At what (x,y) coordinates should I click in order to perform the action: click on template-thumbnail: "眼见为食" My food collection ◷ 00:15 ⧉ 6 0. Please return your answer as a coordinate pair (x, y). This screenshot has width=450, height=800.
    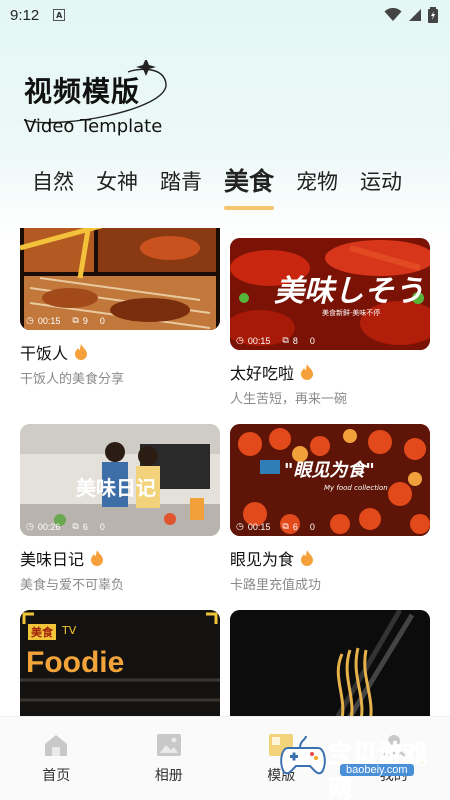
    Looking at the image, I should click on (330, 480).